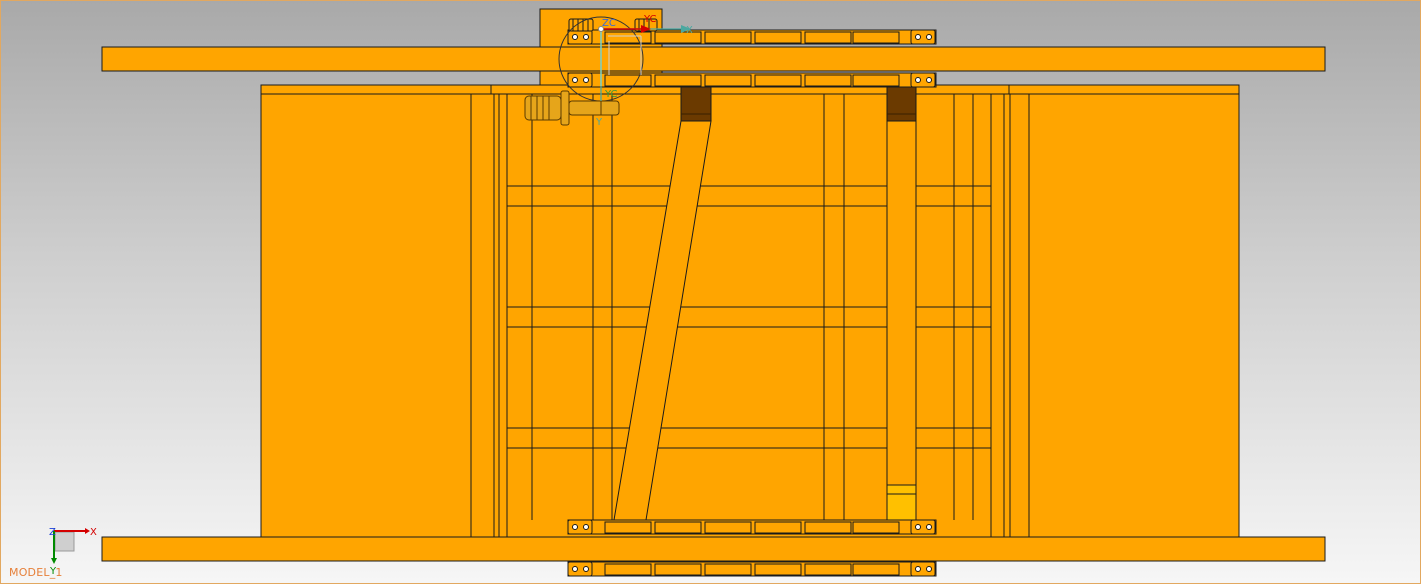  What do you see at coordinates (36, 572) in the screenshot?
I see `model-name-label: MODEL_1` at bounding box center [36, 572].